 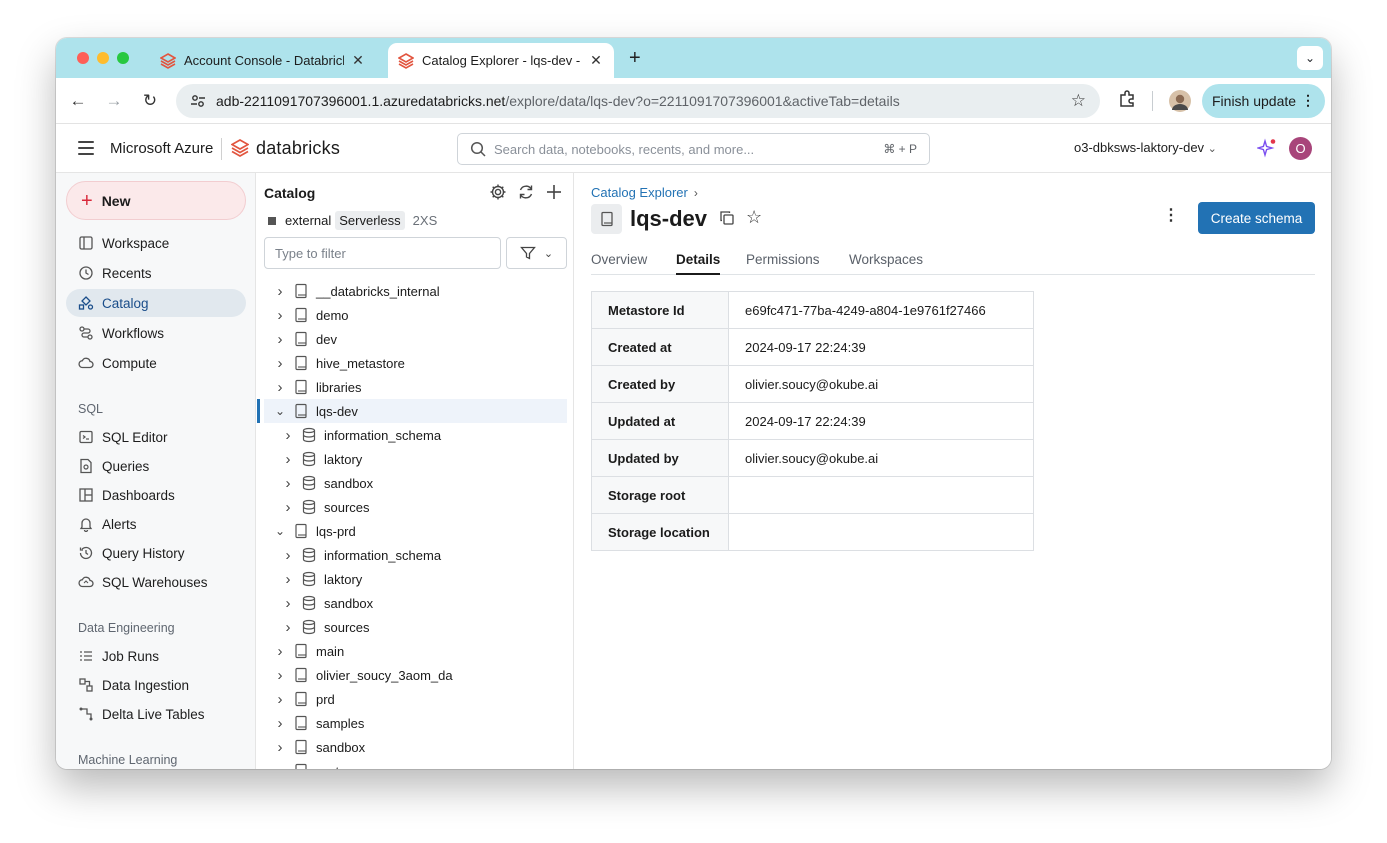 What do you see at coordinates (156, 273) in the screenshot?
I see `sidebar-item-recents: Recents` at bounding box center [156, 273].